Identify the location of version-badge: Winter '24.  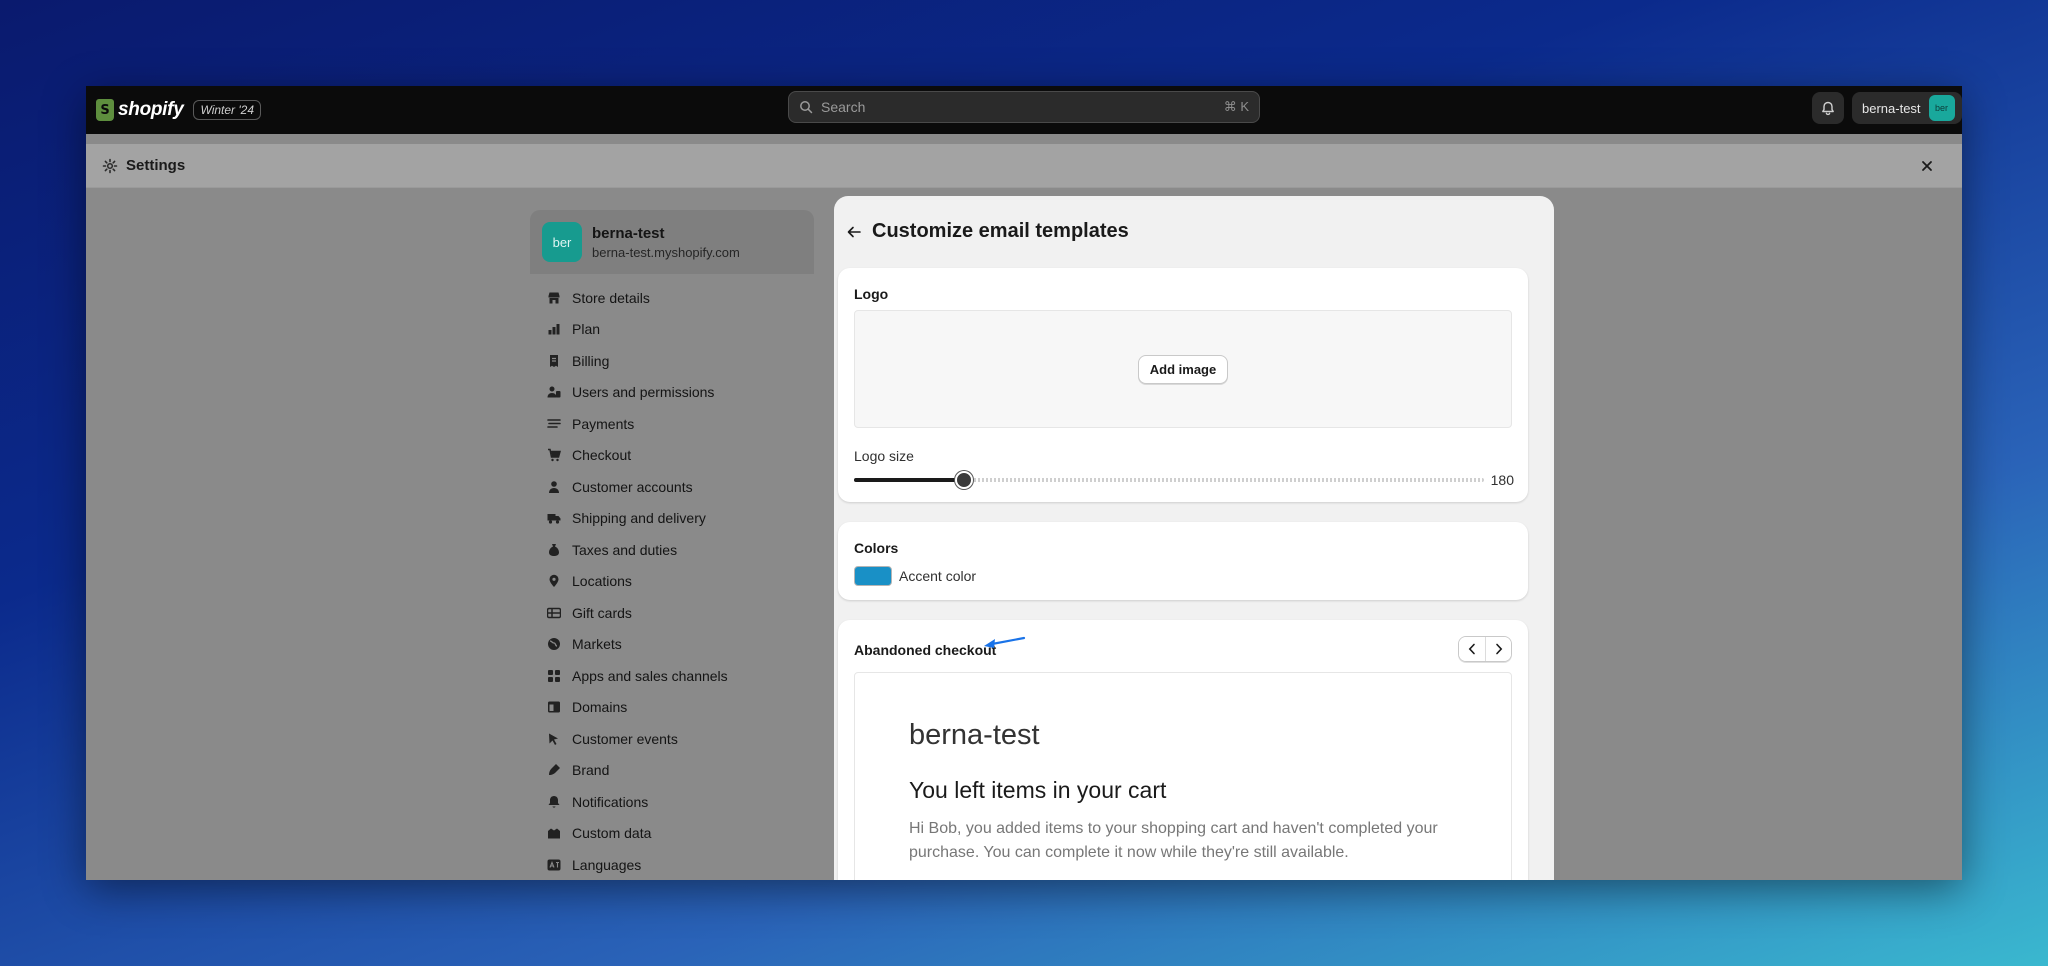
(227, 110).